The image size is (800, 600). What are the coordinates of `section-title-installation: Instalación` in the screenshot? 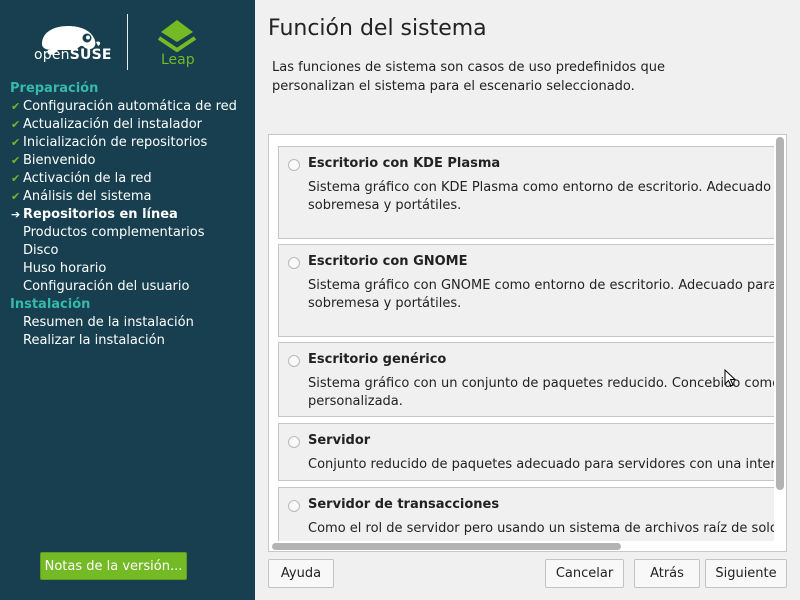 It's located at (50, 304).